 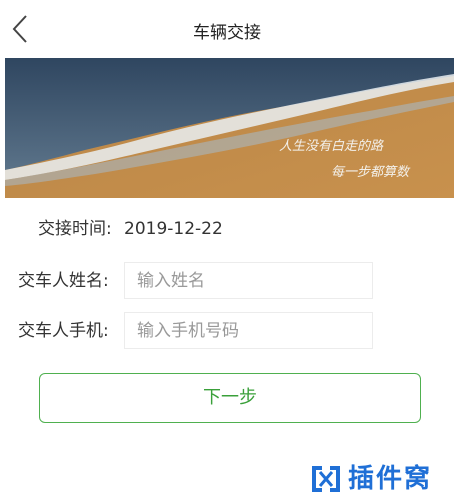 What do you see at coordinates (371, 172) in the screenshot?
I see `banner-poem-line2: 每一步都算数` at bounding box center [371, 172].